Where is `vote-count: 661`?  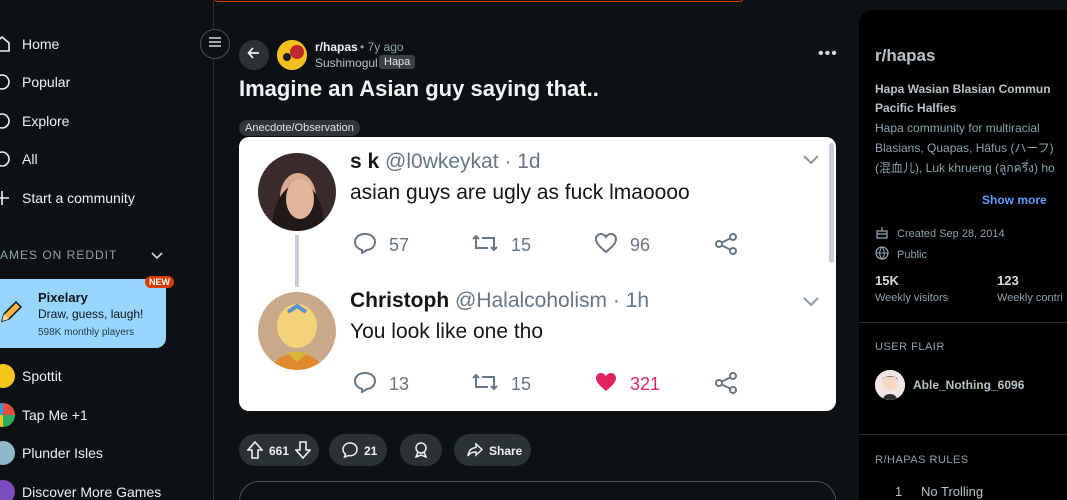
vote-count: 661 is located at coordinates (279, 451).